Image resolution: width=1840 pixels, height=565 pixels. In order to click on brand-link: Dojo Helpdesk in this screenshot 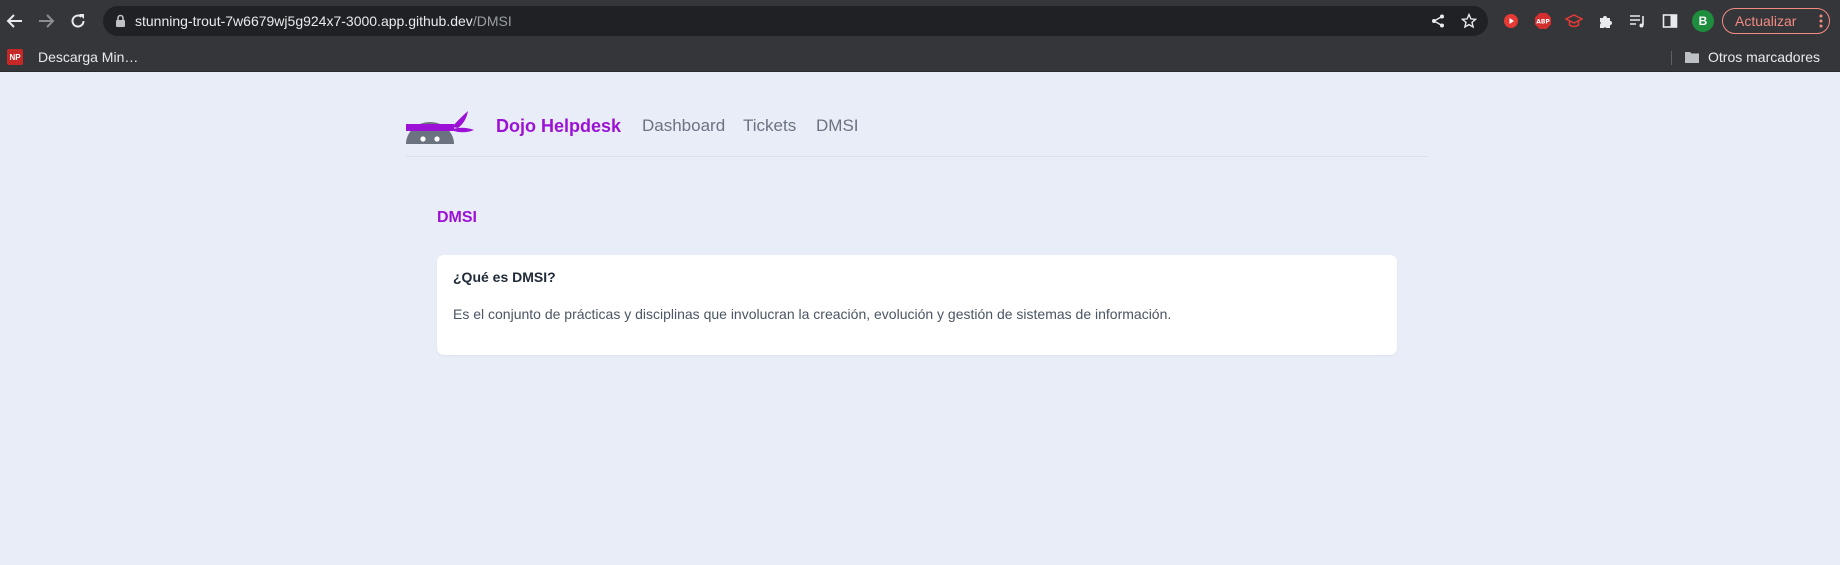, I will do `click(558, 126)`.